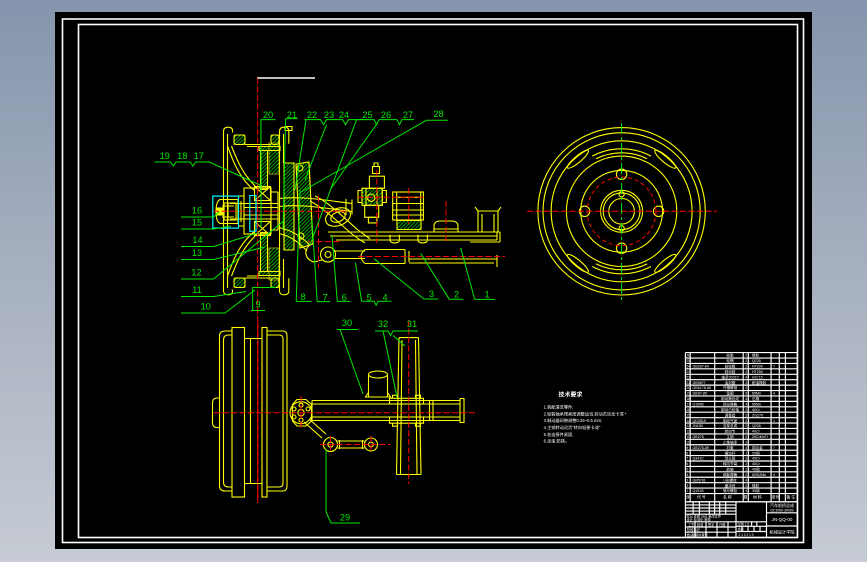 The image size is (867, 562). I want to click on svg-text: 油封圈, so click(730, 382).